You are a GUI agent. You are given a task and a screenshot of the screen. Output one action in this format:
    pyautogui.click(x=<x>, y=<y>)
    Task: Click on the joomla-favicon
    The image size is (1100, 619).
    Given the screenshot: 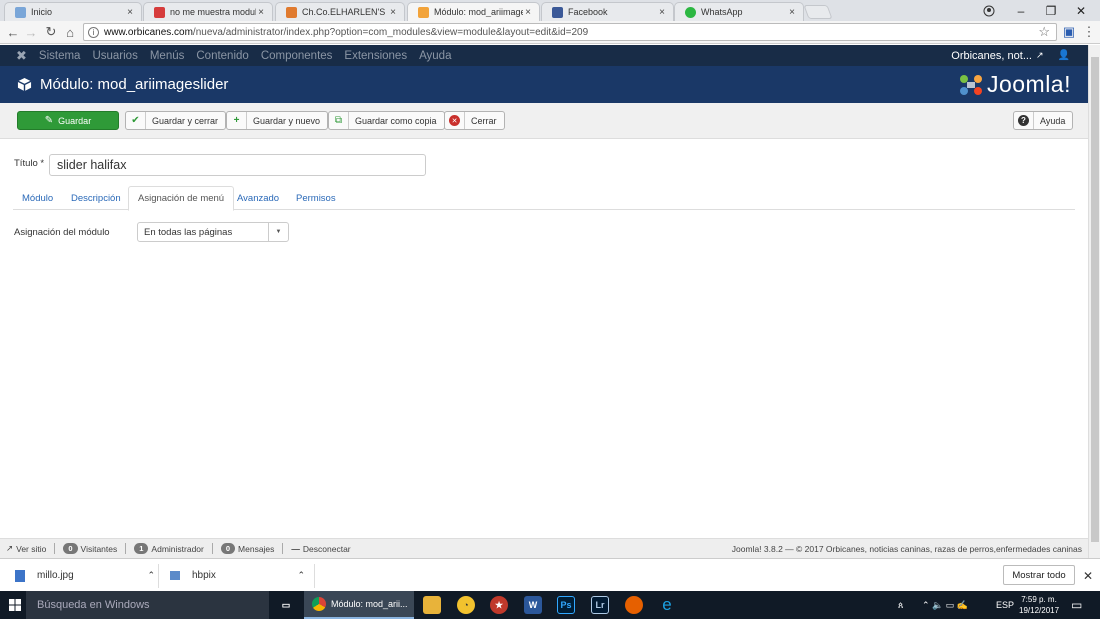 What is the action you would take?
    pyautogui.click(x=423, y=12)
    